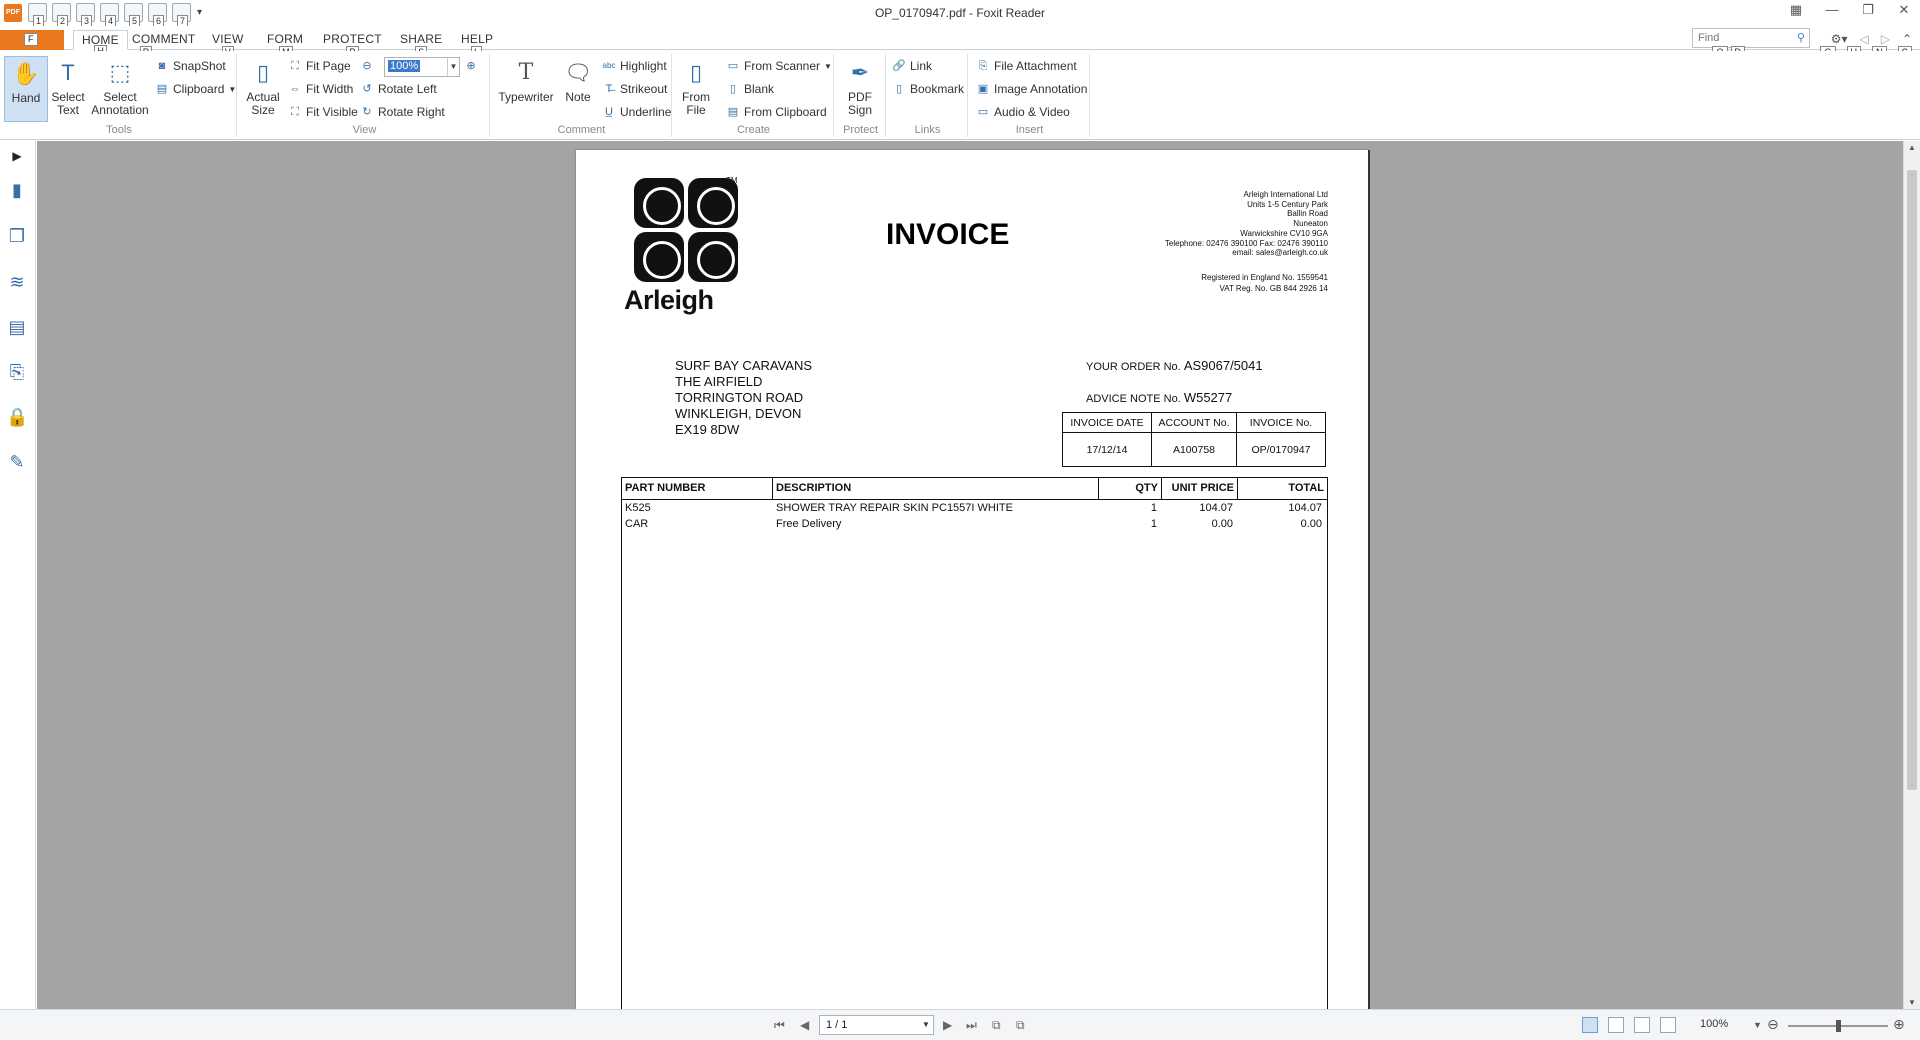 The image size is (1920, 1040). Describe the element at coordinates (1899, 1024) in the screenshot. I see `zoom-in-icon: ⊕` at that location.